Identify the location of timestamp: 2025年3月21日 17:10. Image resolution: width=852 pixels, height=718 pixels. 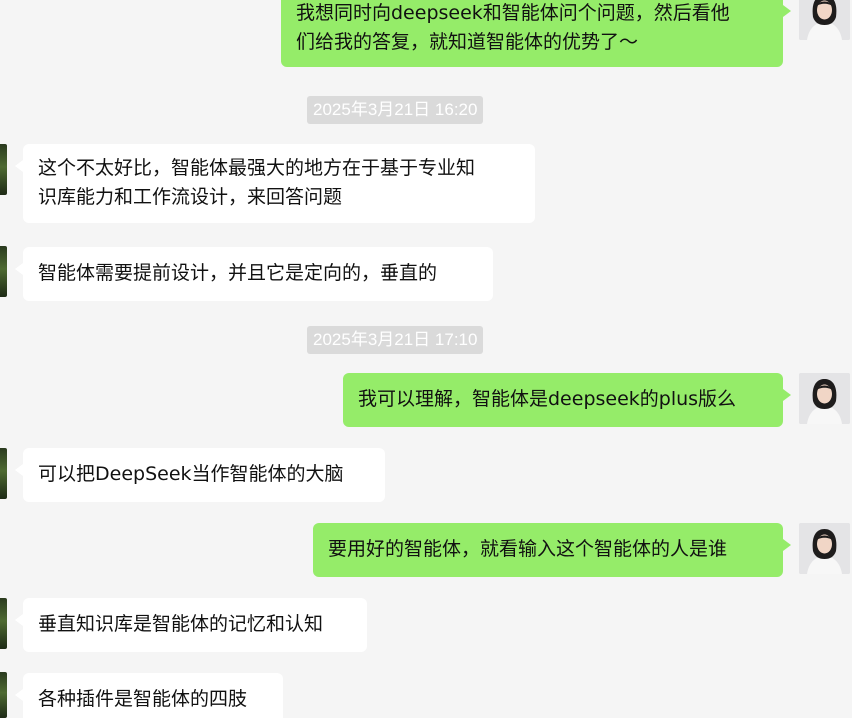
(395, 340).